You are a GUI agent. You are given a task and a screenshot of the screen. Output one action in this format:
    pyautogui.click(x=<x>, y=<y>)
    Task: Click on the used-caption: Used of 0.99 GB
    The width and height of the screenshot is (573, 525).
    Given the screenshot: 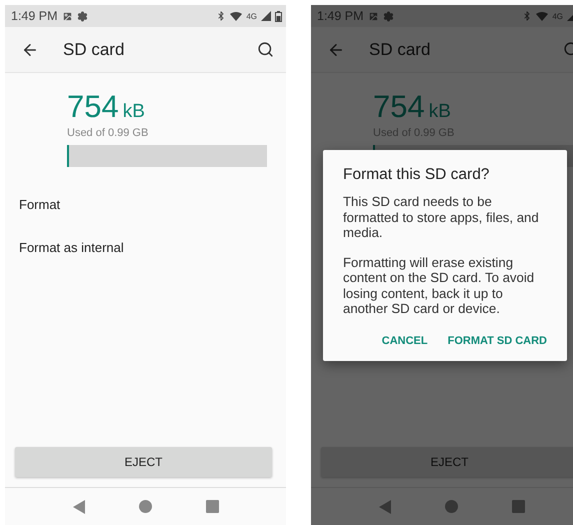 What is the action you would take?
    pyautogui.click(x=108, y=133)
    